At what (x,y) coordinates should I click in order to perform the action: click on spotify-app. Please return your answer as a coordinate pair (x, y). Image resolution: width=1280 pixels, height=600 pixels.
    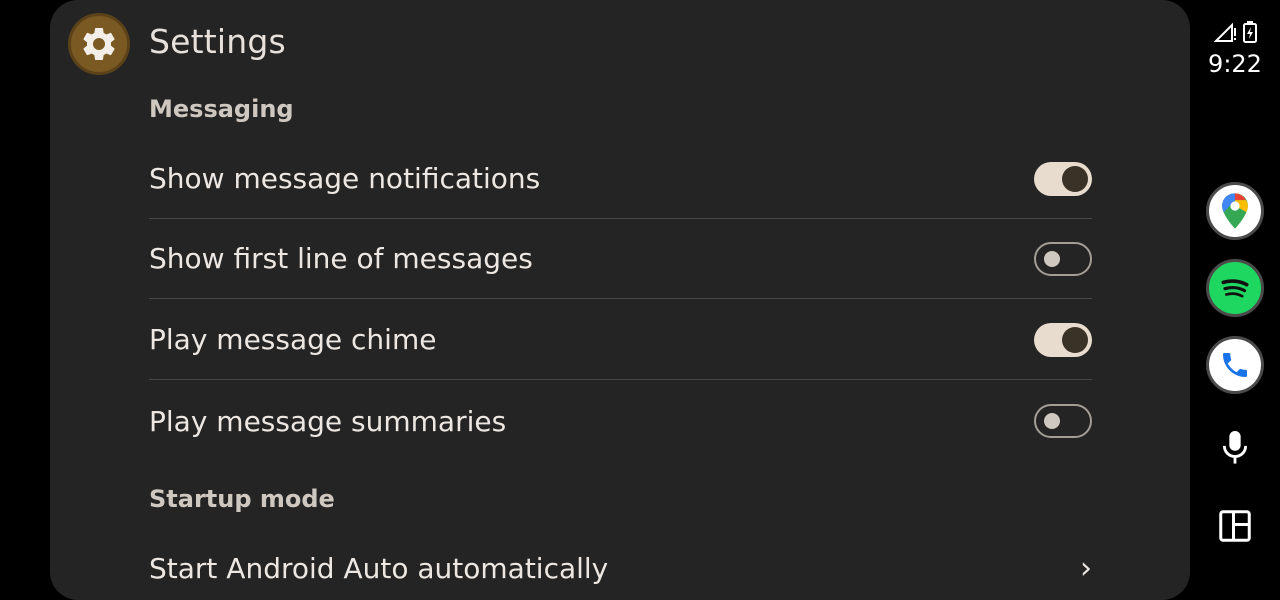
    Looking at the image, I should click on (1235, 288).